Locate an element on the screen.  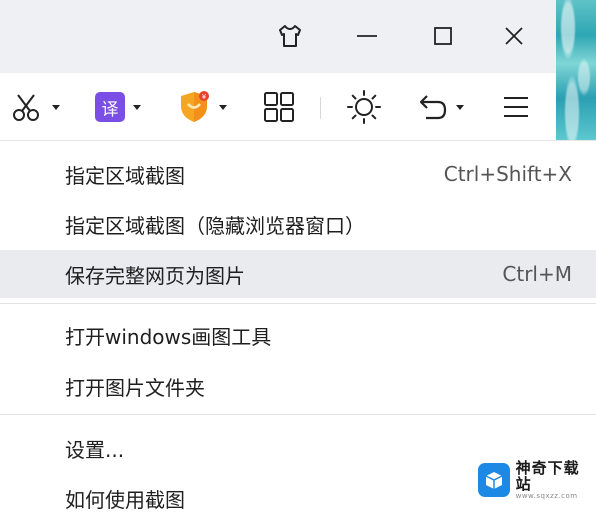
apps-button is located at coordinates (279, 107).